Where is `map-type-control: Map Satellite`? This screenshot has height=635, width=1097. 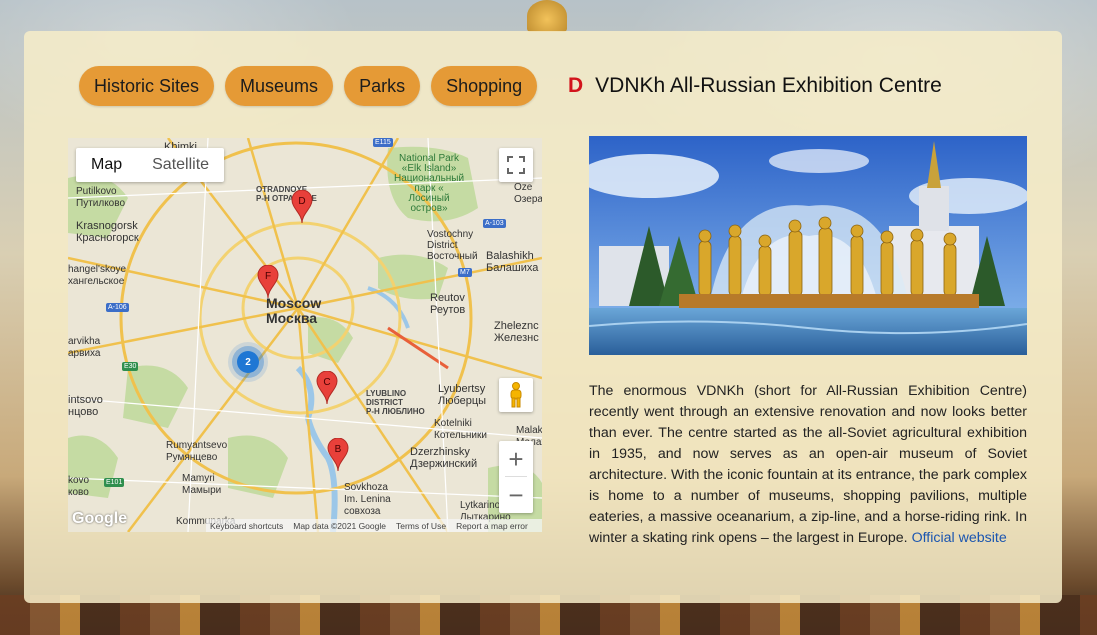 map-type-control: Map Satellite is located at coordinates (150, 165).